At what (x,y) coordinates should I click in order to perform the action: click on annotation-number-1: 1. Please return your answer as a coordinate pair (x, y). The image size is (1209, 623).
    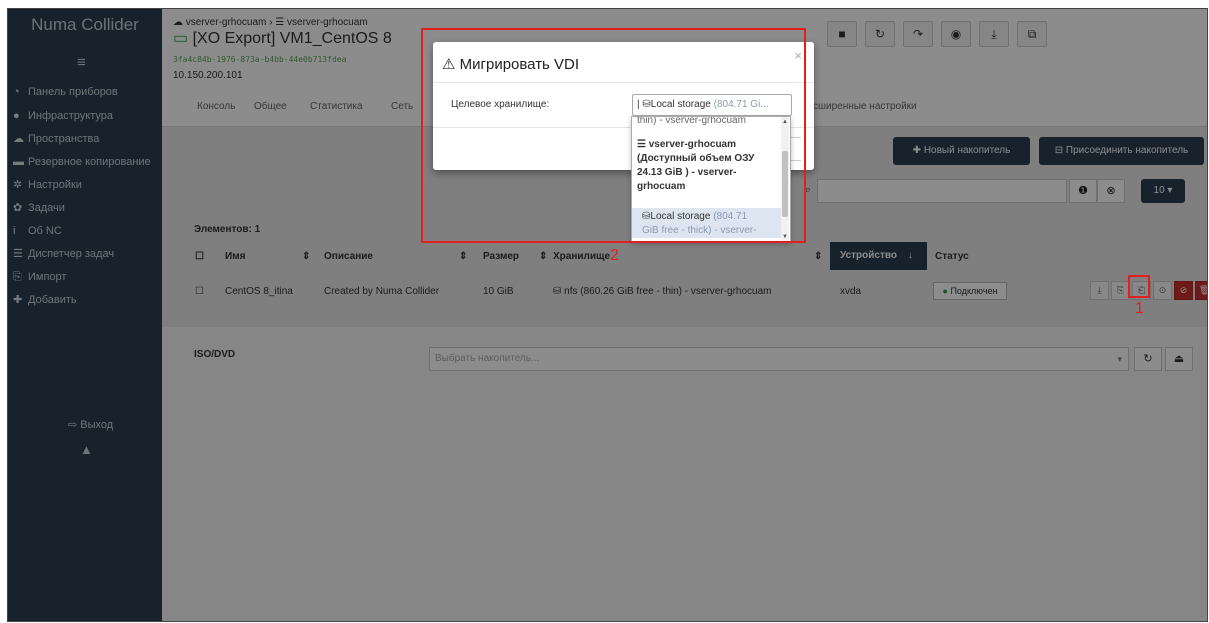
    Looking at the image, I should click on (1139, 308).